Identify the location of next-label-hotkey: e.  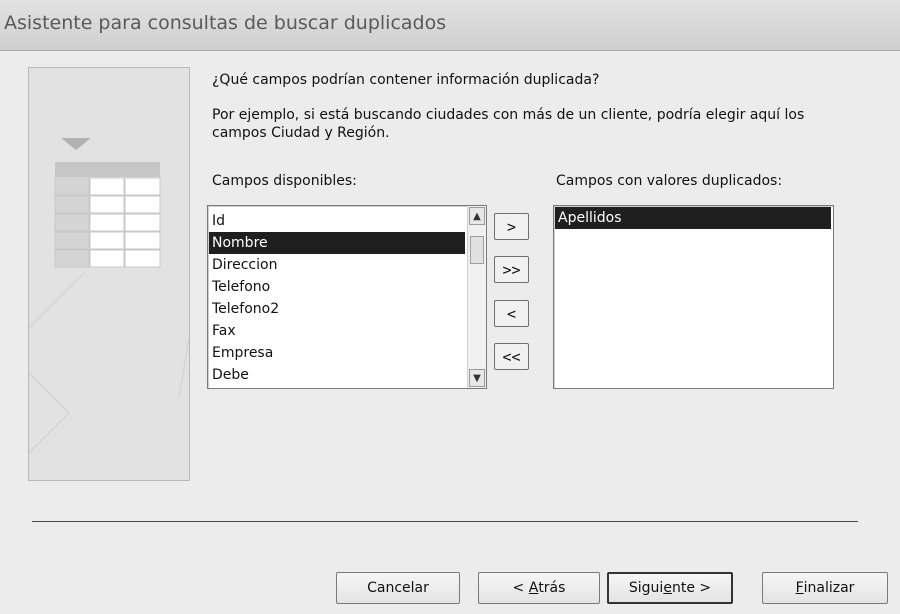
(667, 588).